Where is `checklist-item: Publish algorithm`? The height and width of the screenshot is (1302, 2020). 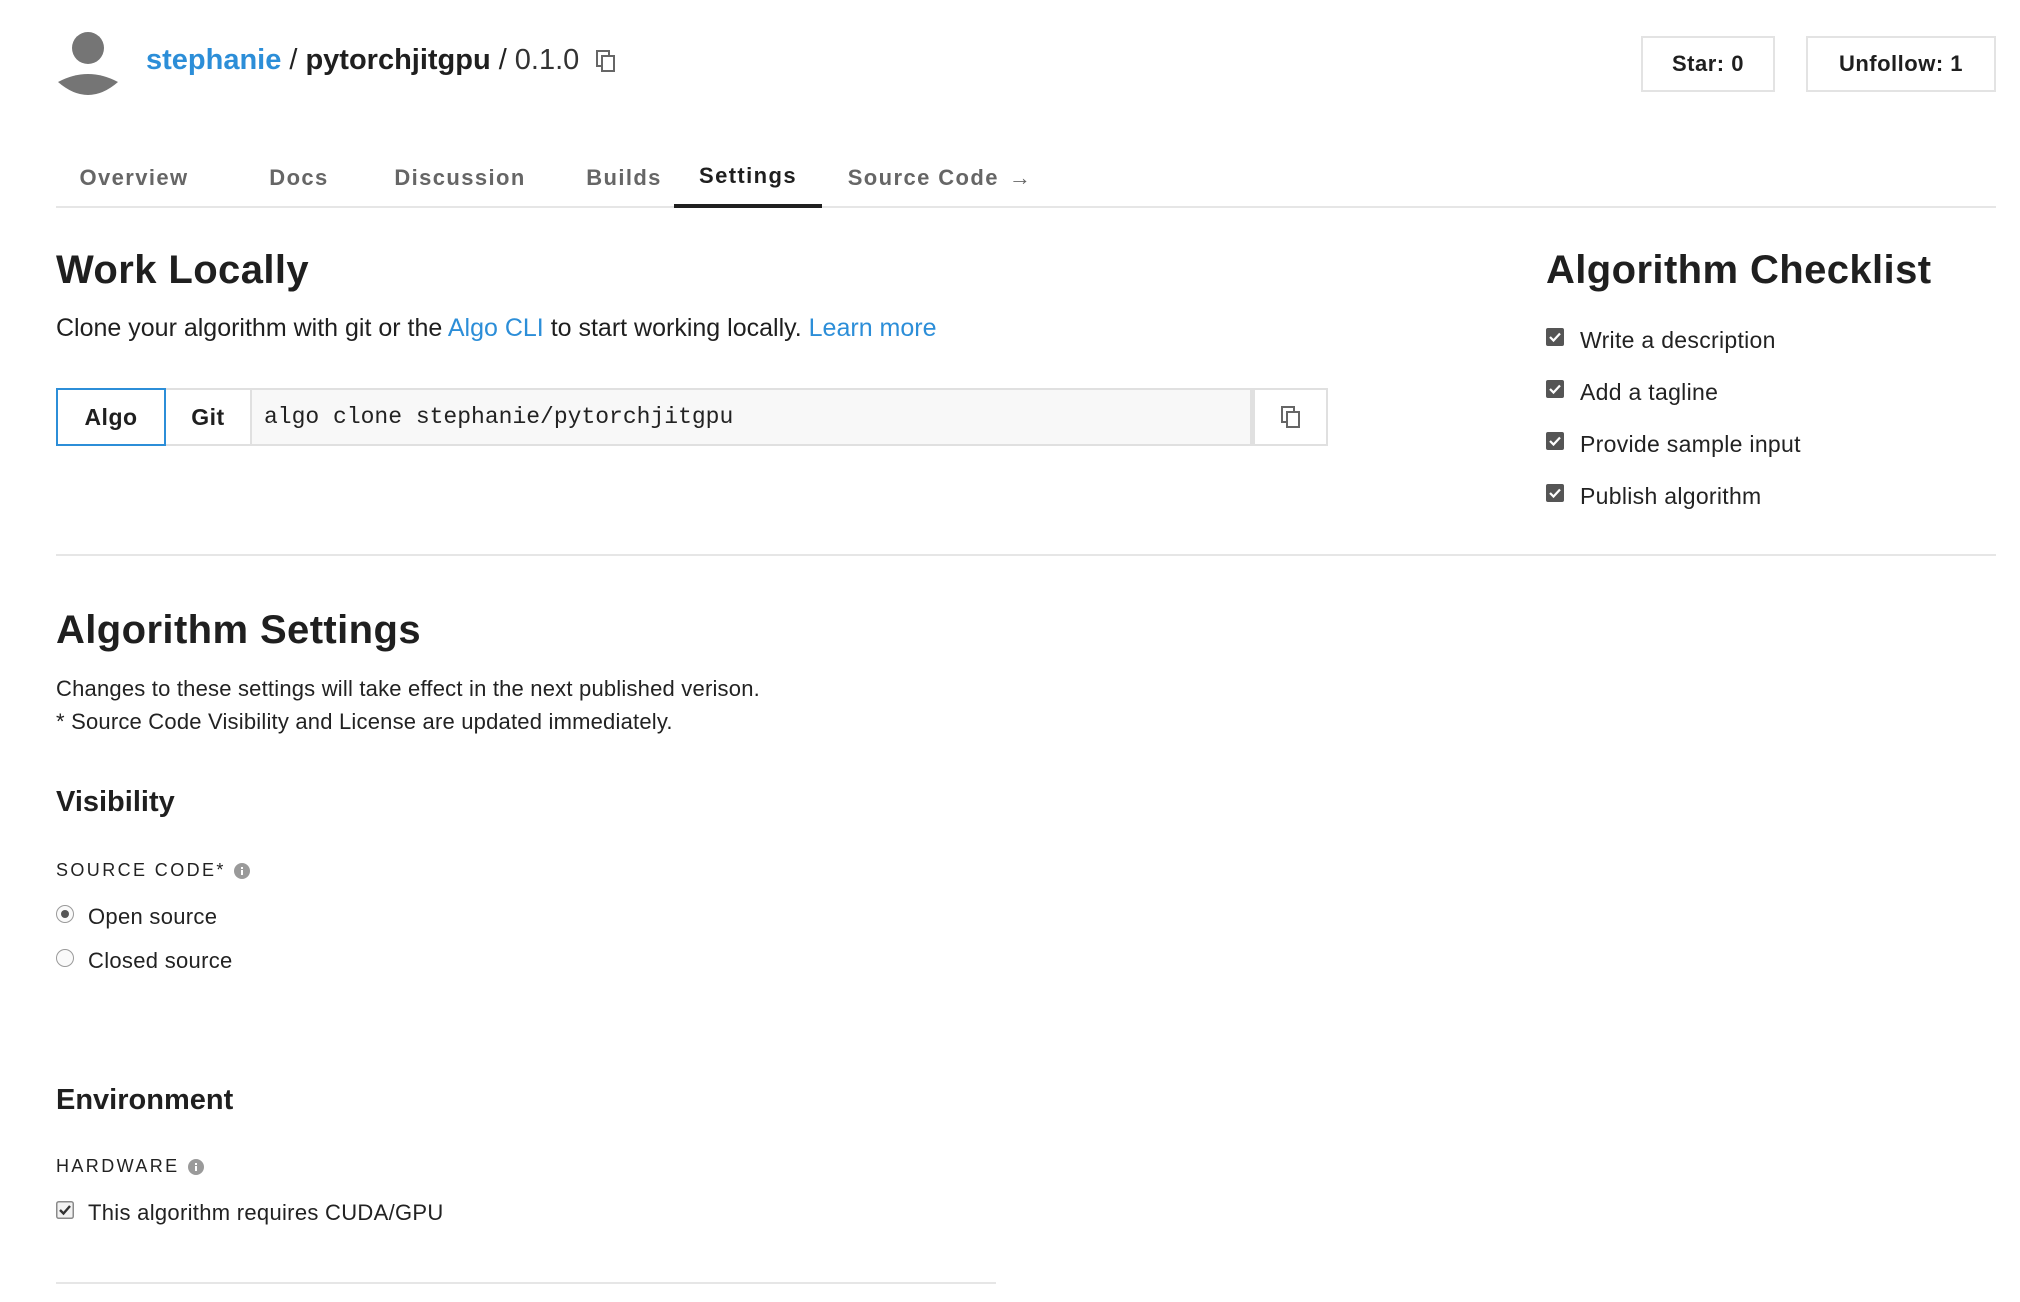
checklist-item: Publish algorithm is located at coordinates (1673, 496).